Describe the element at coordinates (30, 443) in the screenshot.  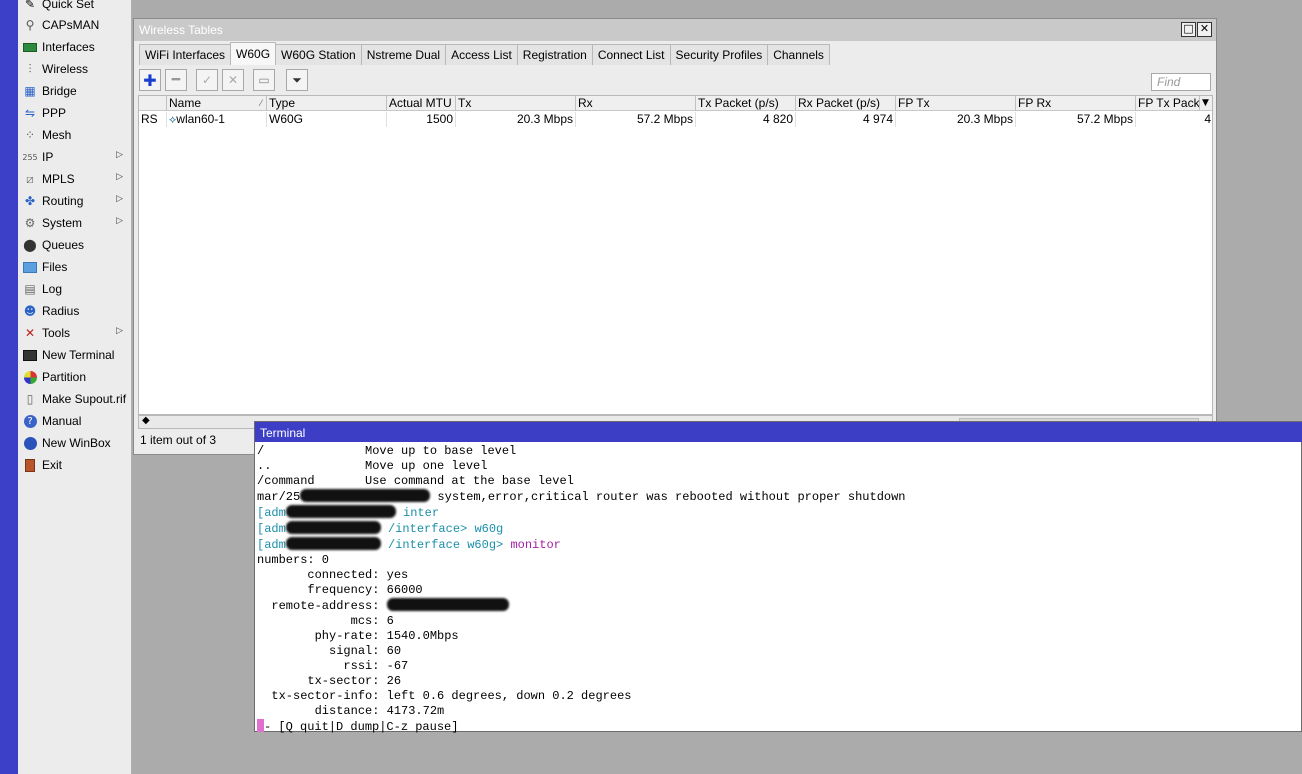
I see `winbox-icon` at that location.